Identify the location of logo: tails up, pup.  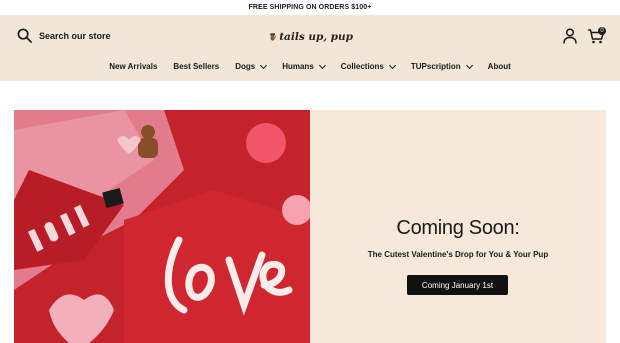
(311, 37).